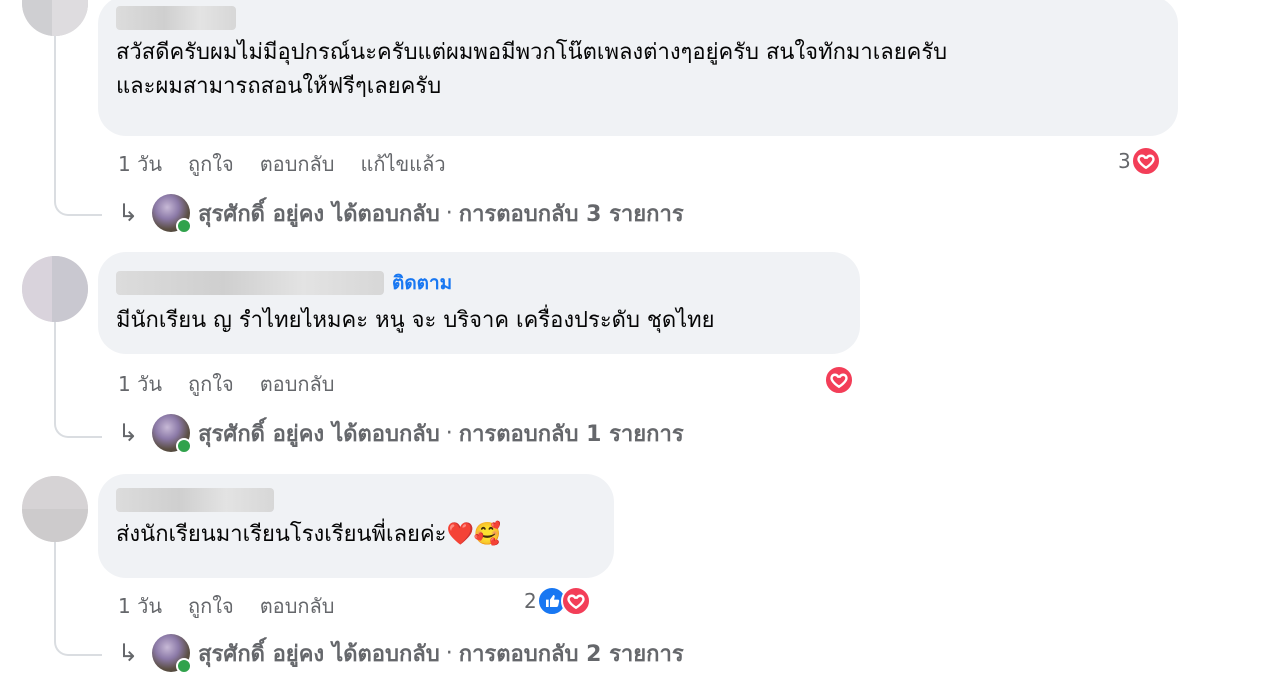  What do you see at coordinates (478, 283) in the screenshot?
I see `commenter-name-row: ติดตาม` at bounding box center [478, 283].